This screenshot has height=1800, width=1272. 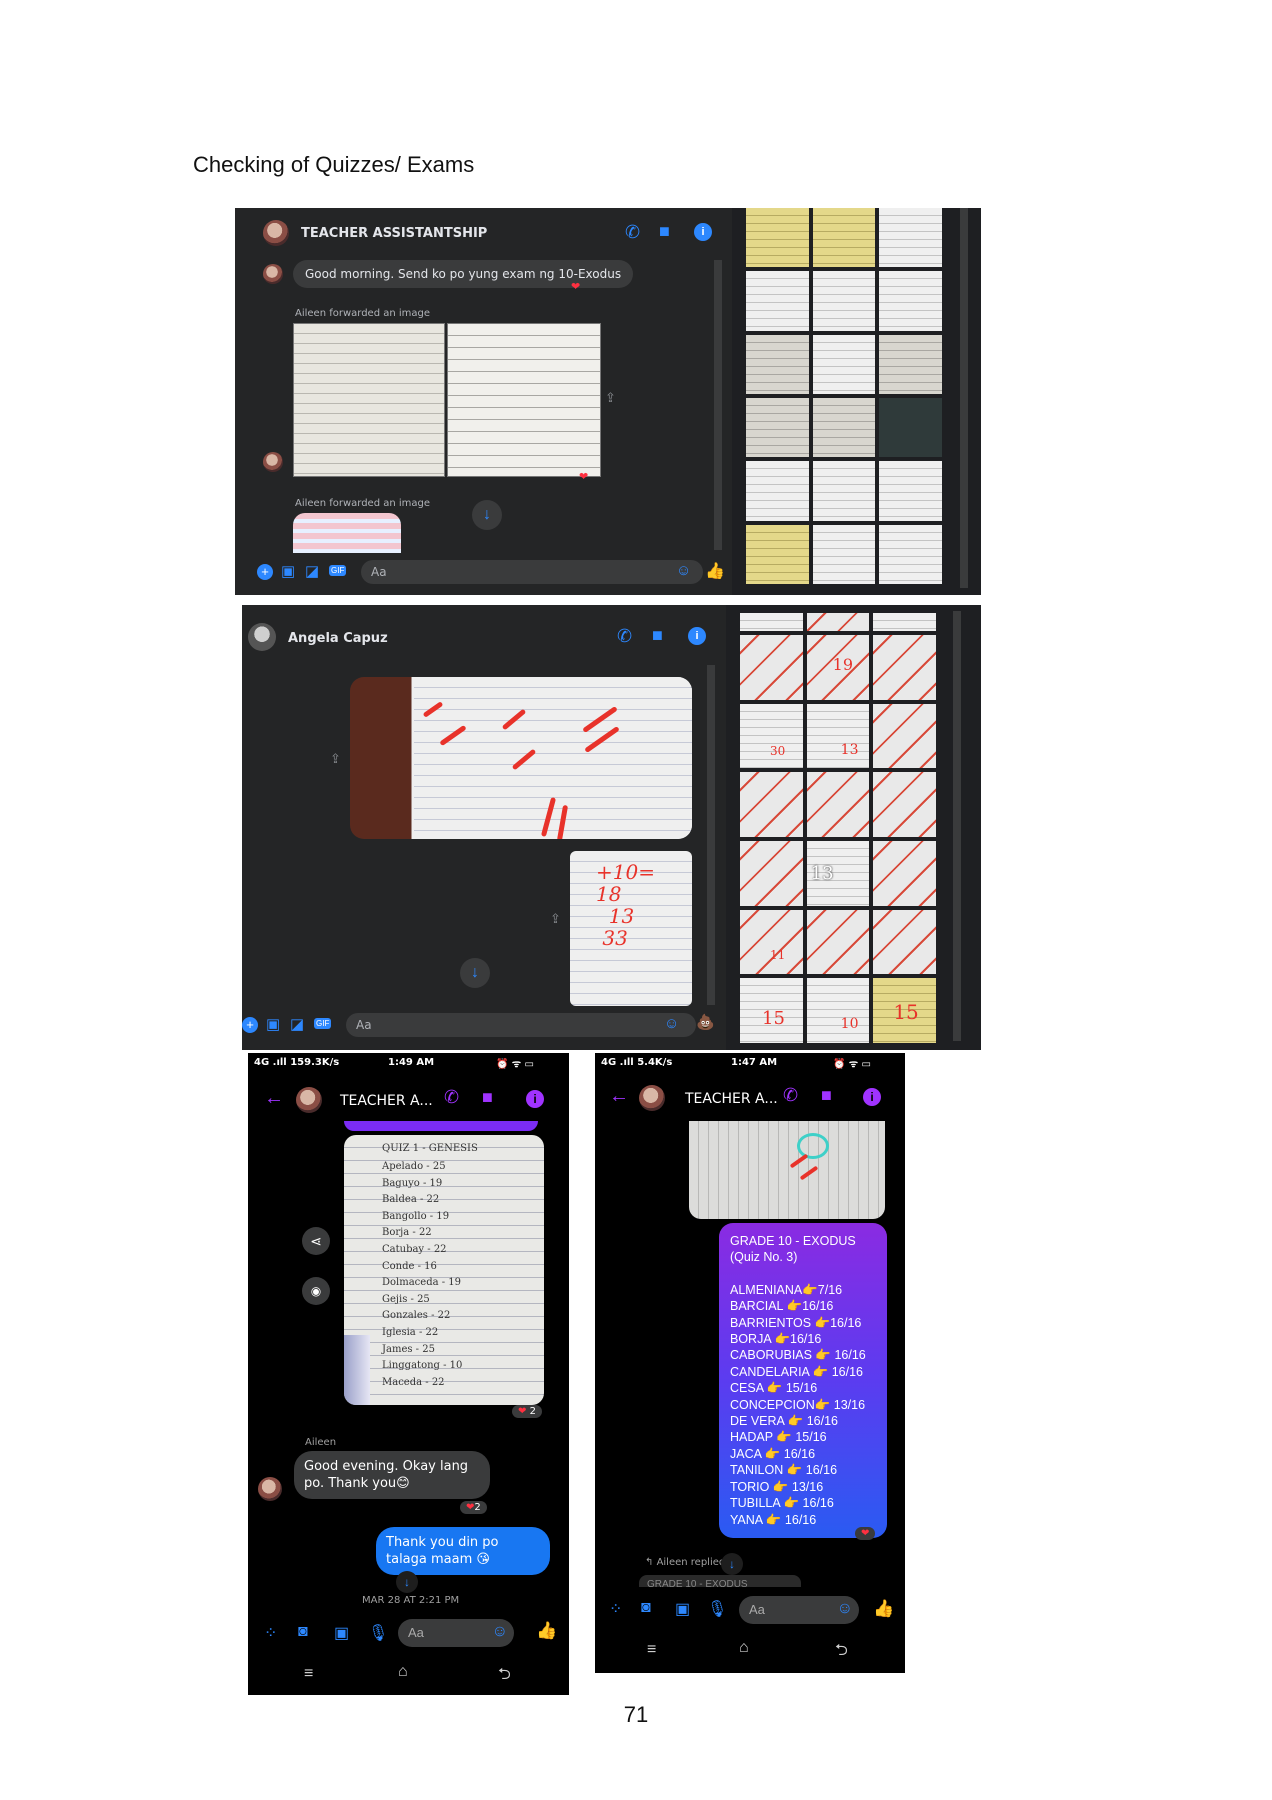 What do you see at coordinates (347, 533) in the screenshot?
I see `forwarded-image-preview` at bounding box center [347, 533].